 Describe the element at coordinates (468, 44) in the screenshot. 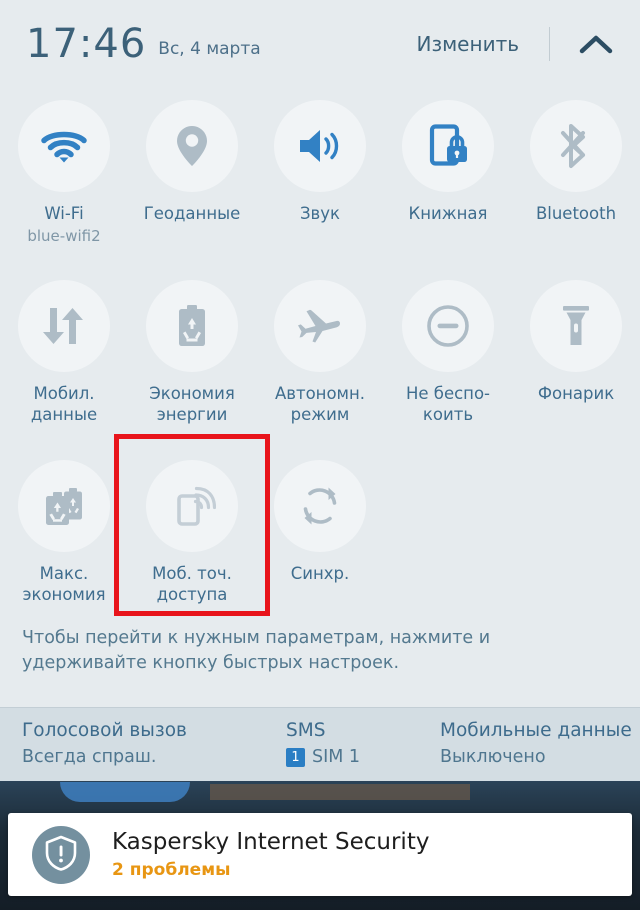

I see `edit-button: Изменить` at that location.